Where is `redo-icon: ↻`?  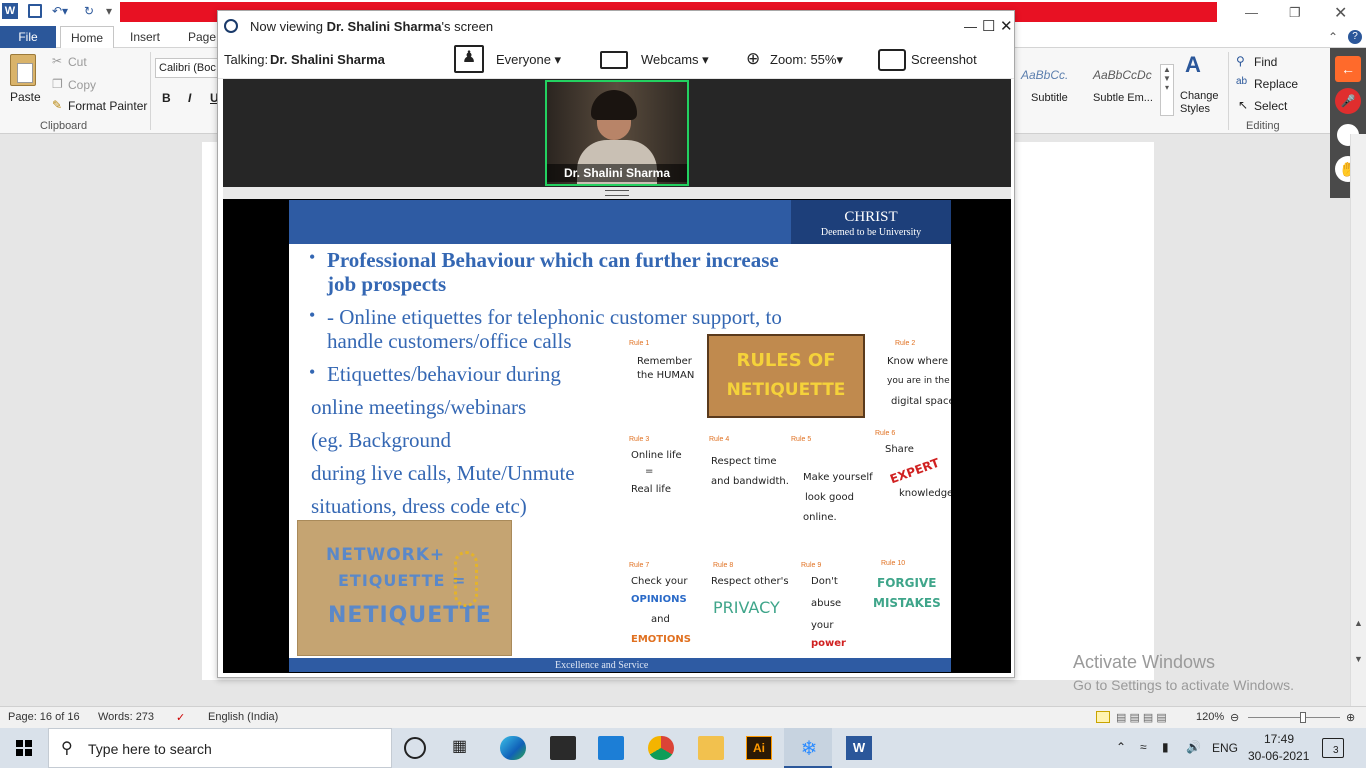 redo-icon: ↻ is located at coordinates (89, 11).